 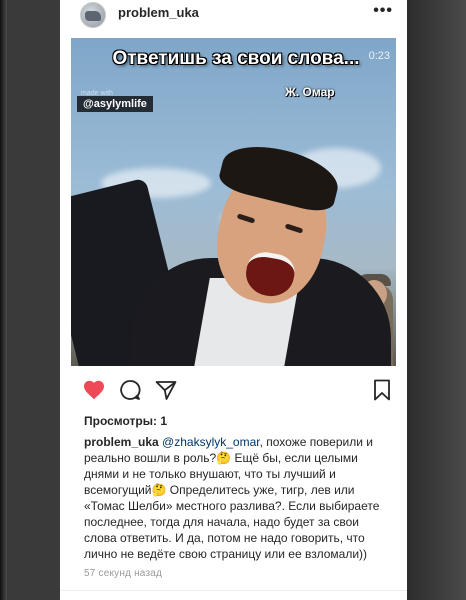 I want to click on comment-icon, so click(x=131, y=391).